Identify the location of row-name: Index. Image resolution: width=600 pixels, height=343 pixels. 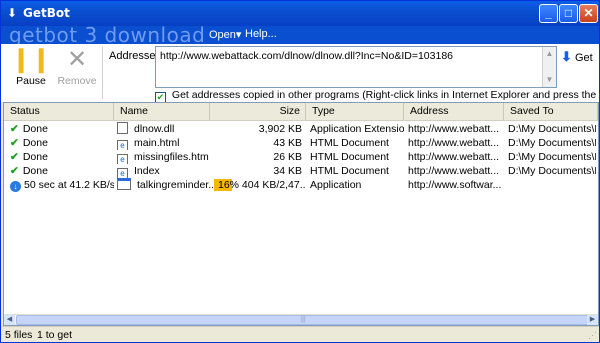
(147, 171).